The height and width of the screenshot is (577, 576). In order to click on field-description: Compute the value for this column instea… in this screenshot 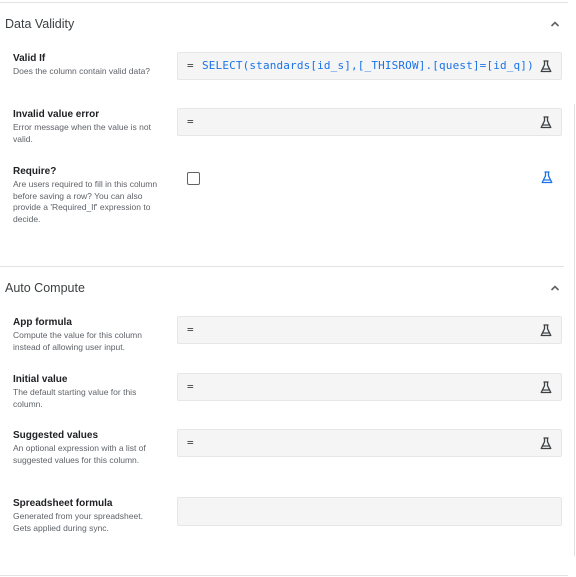, I will do `click(77, 341)`.